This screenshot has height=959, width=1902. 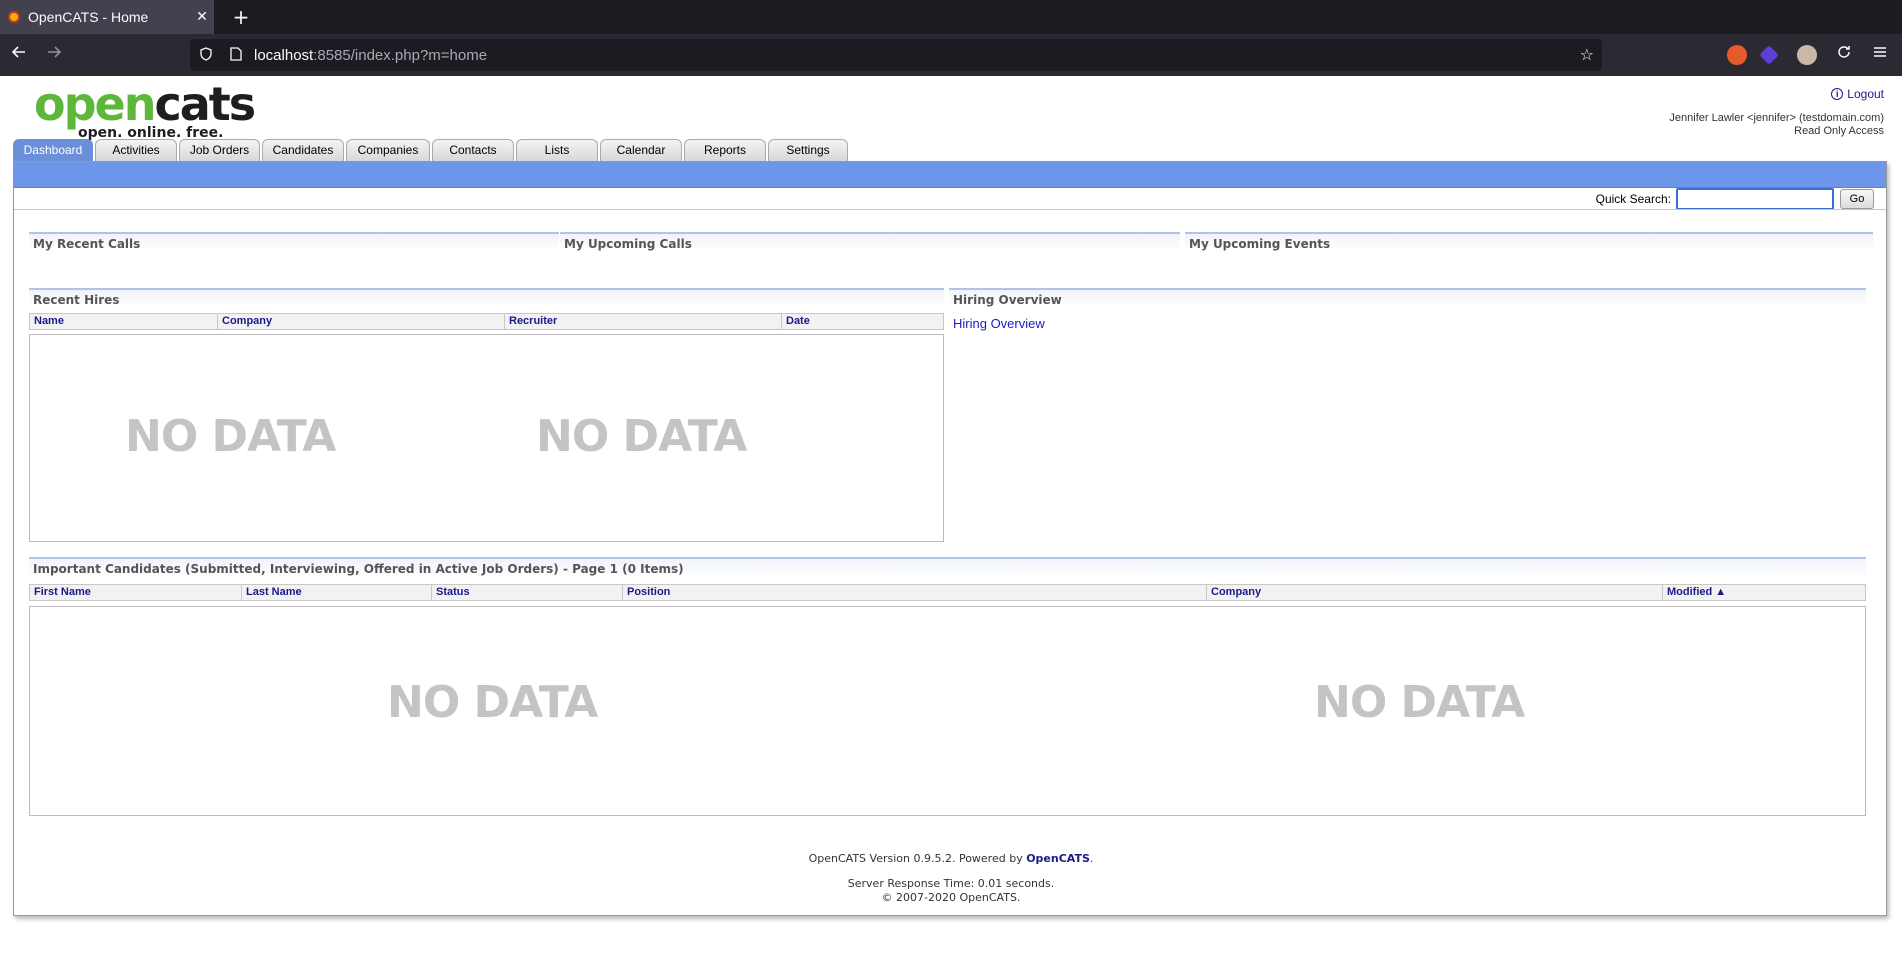 I want to click on page-icon, so click(x=236, y=55).